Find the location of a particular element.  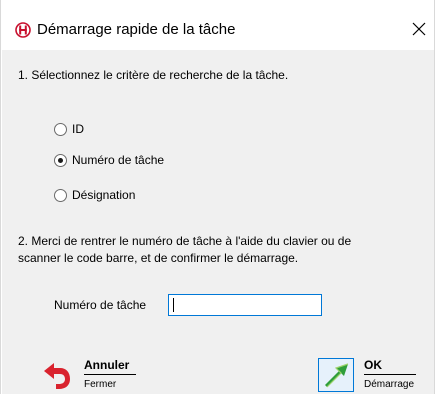

radio-option-id: ID is located at coordinates (69, 129).